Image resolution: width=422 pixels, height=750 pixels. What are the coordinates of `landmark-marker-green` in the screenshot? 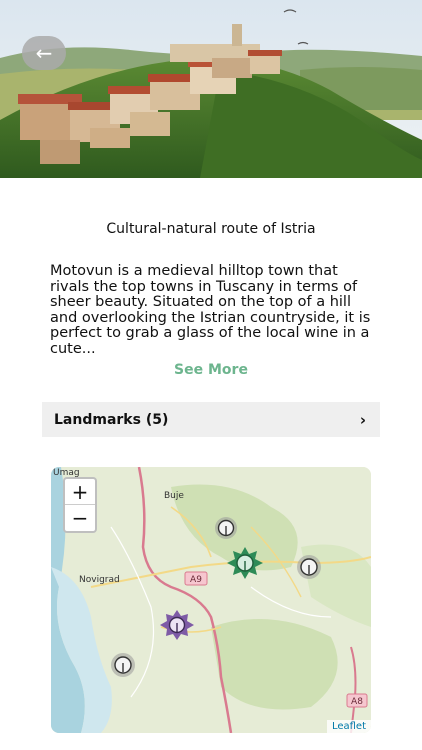 It's located at (245, 565).